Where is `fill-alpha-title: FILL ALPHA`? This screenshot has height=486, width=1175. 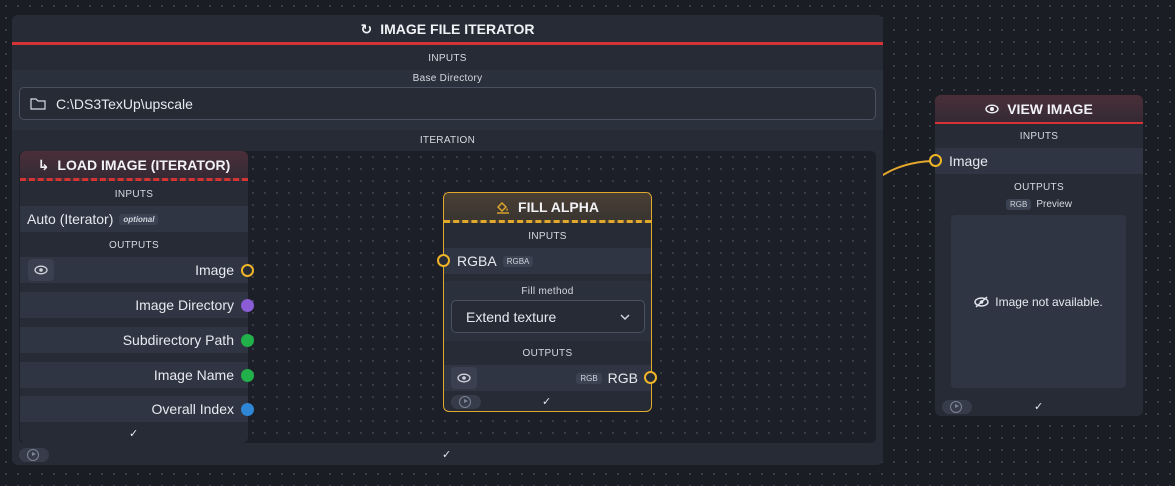
fill-alpha-title: FILL ALPHA is located at coordinates (558, 207).